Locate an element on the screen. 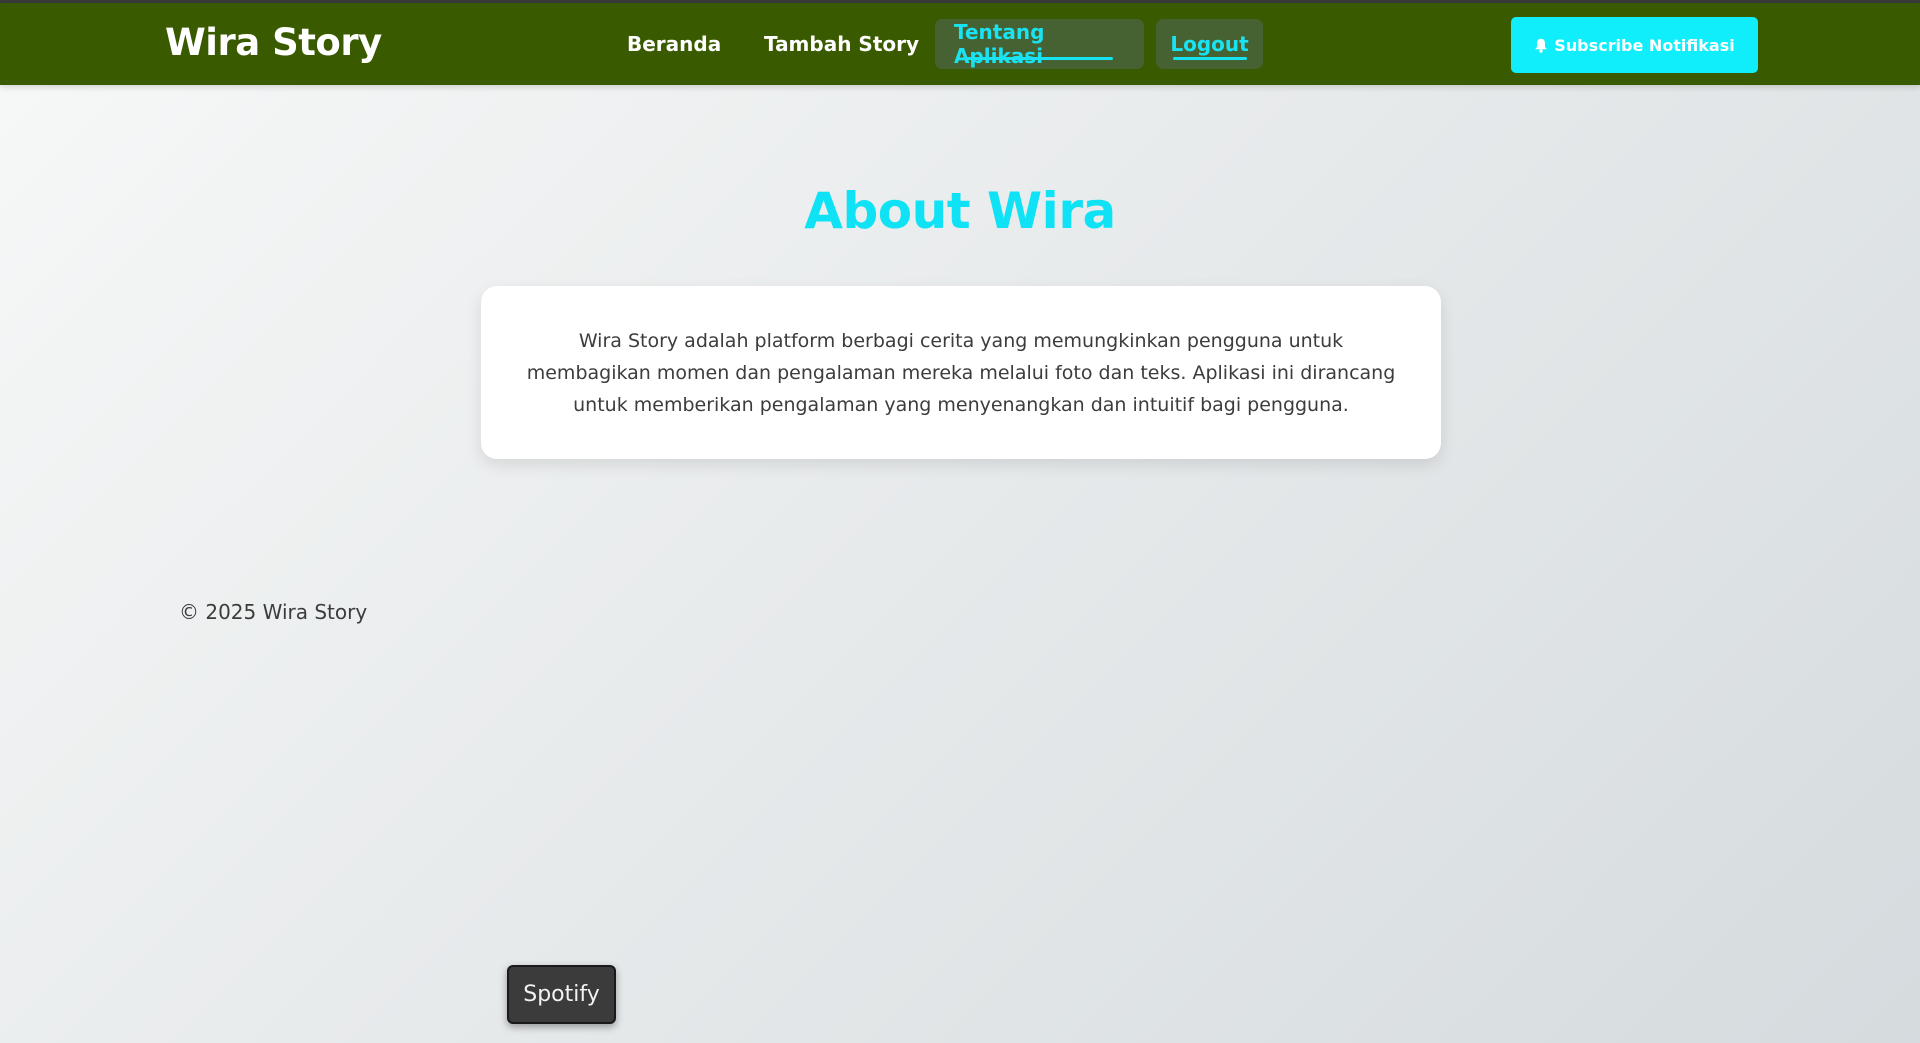  taskbar-tooltip: Spotify is located at coordinates (561, 994).